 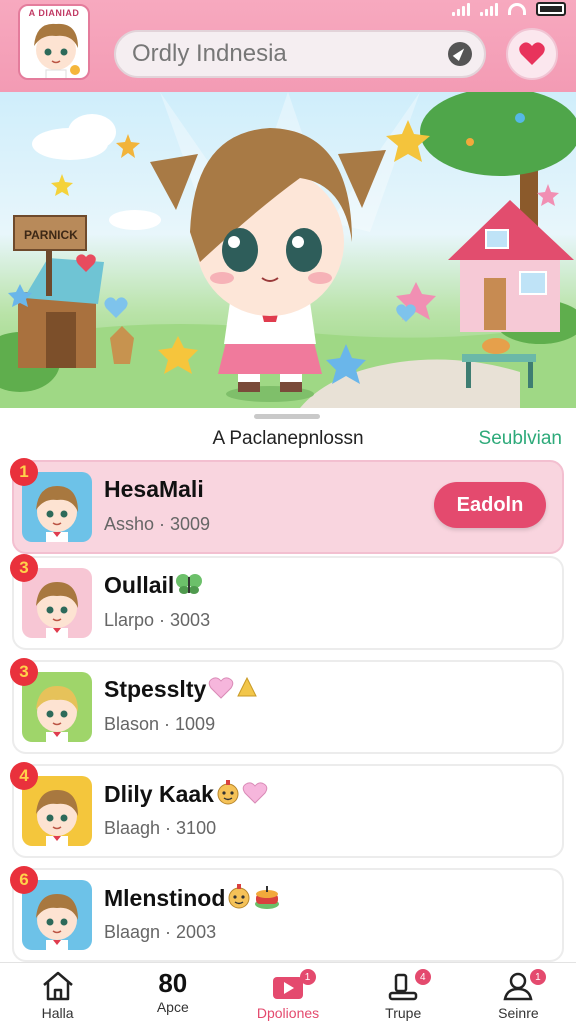 I want to click on search-bar, so click(x=300, y=54).